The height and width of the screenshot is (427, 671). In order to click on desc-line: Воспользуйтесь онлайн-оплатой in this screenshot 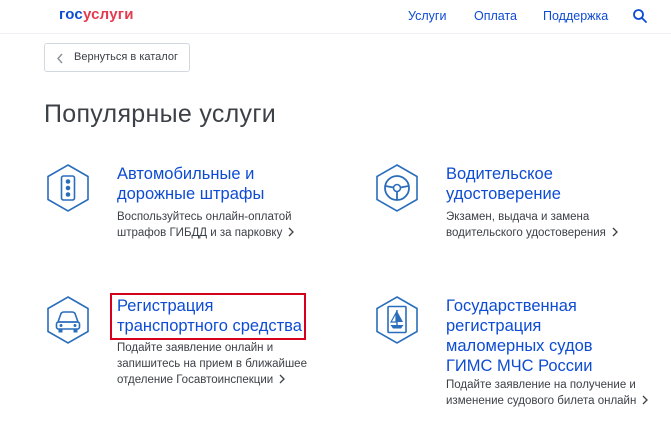, I will do `click(204, 217)`.